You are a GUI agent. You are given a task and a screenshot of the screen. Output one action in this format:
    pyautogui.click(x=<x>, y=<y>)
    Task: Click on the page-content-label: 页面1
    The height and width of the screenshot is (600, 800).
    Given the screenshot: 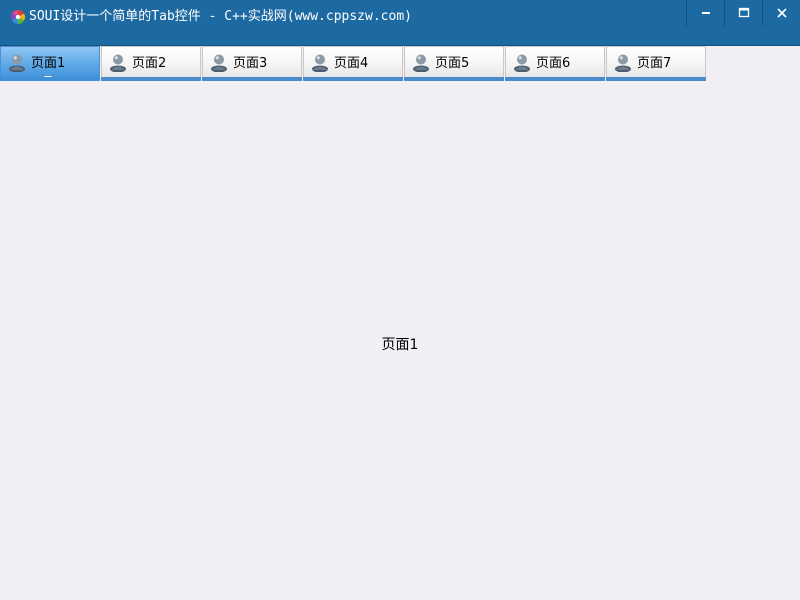 What is the action you would take?
    pyautogui.click(x=400, y=345)
    